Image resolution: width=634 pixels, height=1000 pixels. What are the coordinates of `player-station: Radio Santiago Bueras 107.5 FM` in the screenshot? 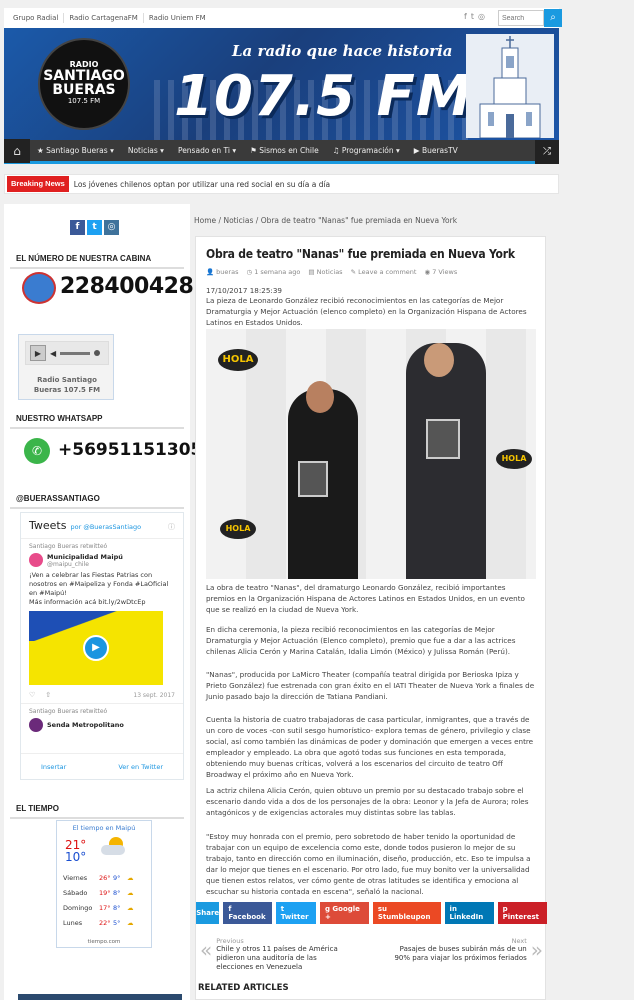 It's located at (67, 385).